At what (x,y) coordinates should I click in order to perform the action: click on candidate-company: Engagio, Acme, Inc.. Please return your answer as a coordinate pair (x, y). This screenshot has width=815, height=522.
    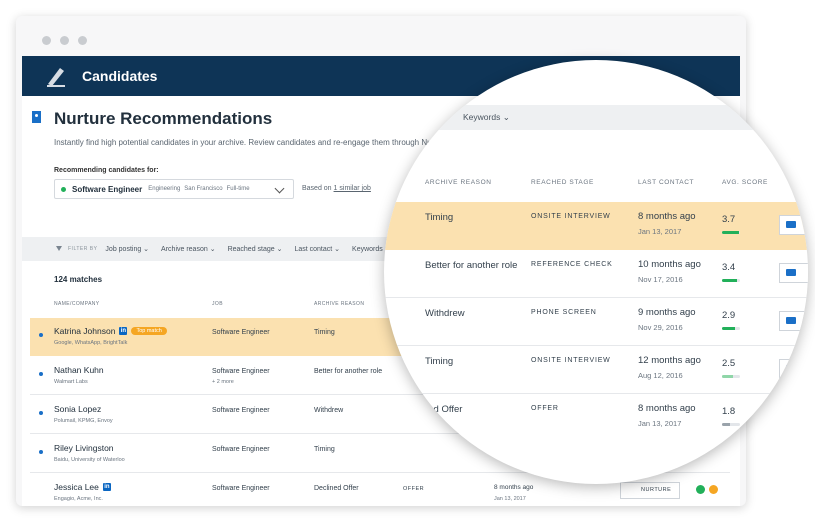
    Looking at the image, I should click on (78, 499).